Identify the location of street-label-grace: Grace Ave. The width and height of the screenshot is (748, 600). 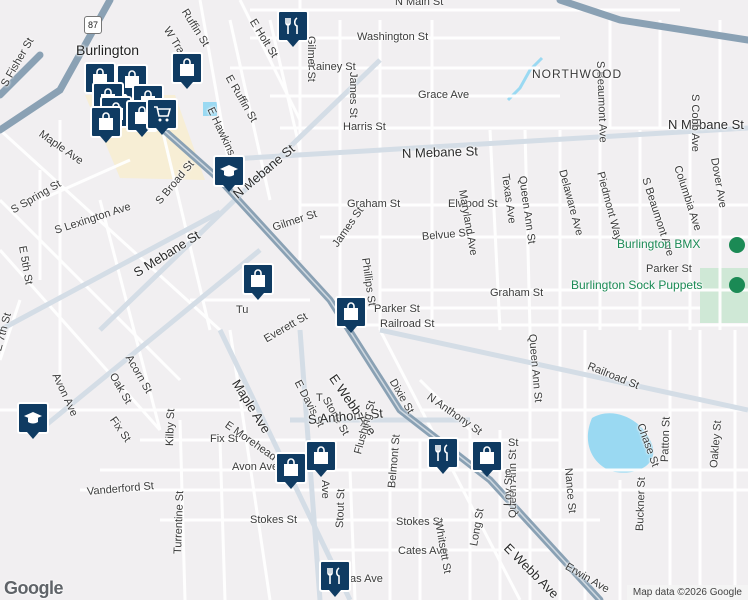
(444, 95).